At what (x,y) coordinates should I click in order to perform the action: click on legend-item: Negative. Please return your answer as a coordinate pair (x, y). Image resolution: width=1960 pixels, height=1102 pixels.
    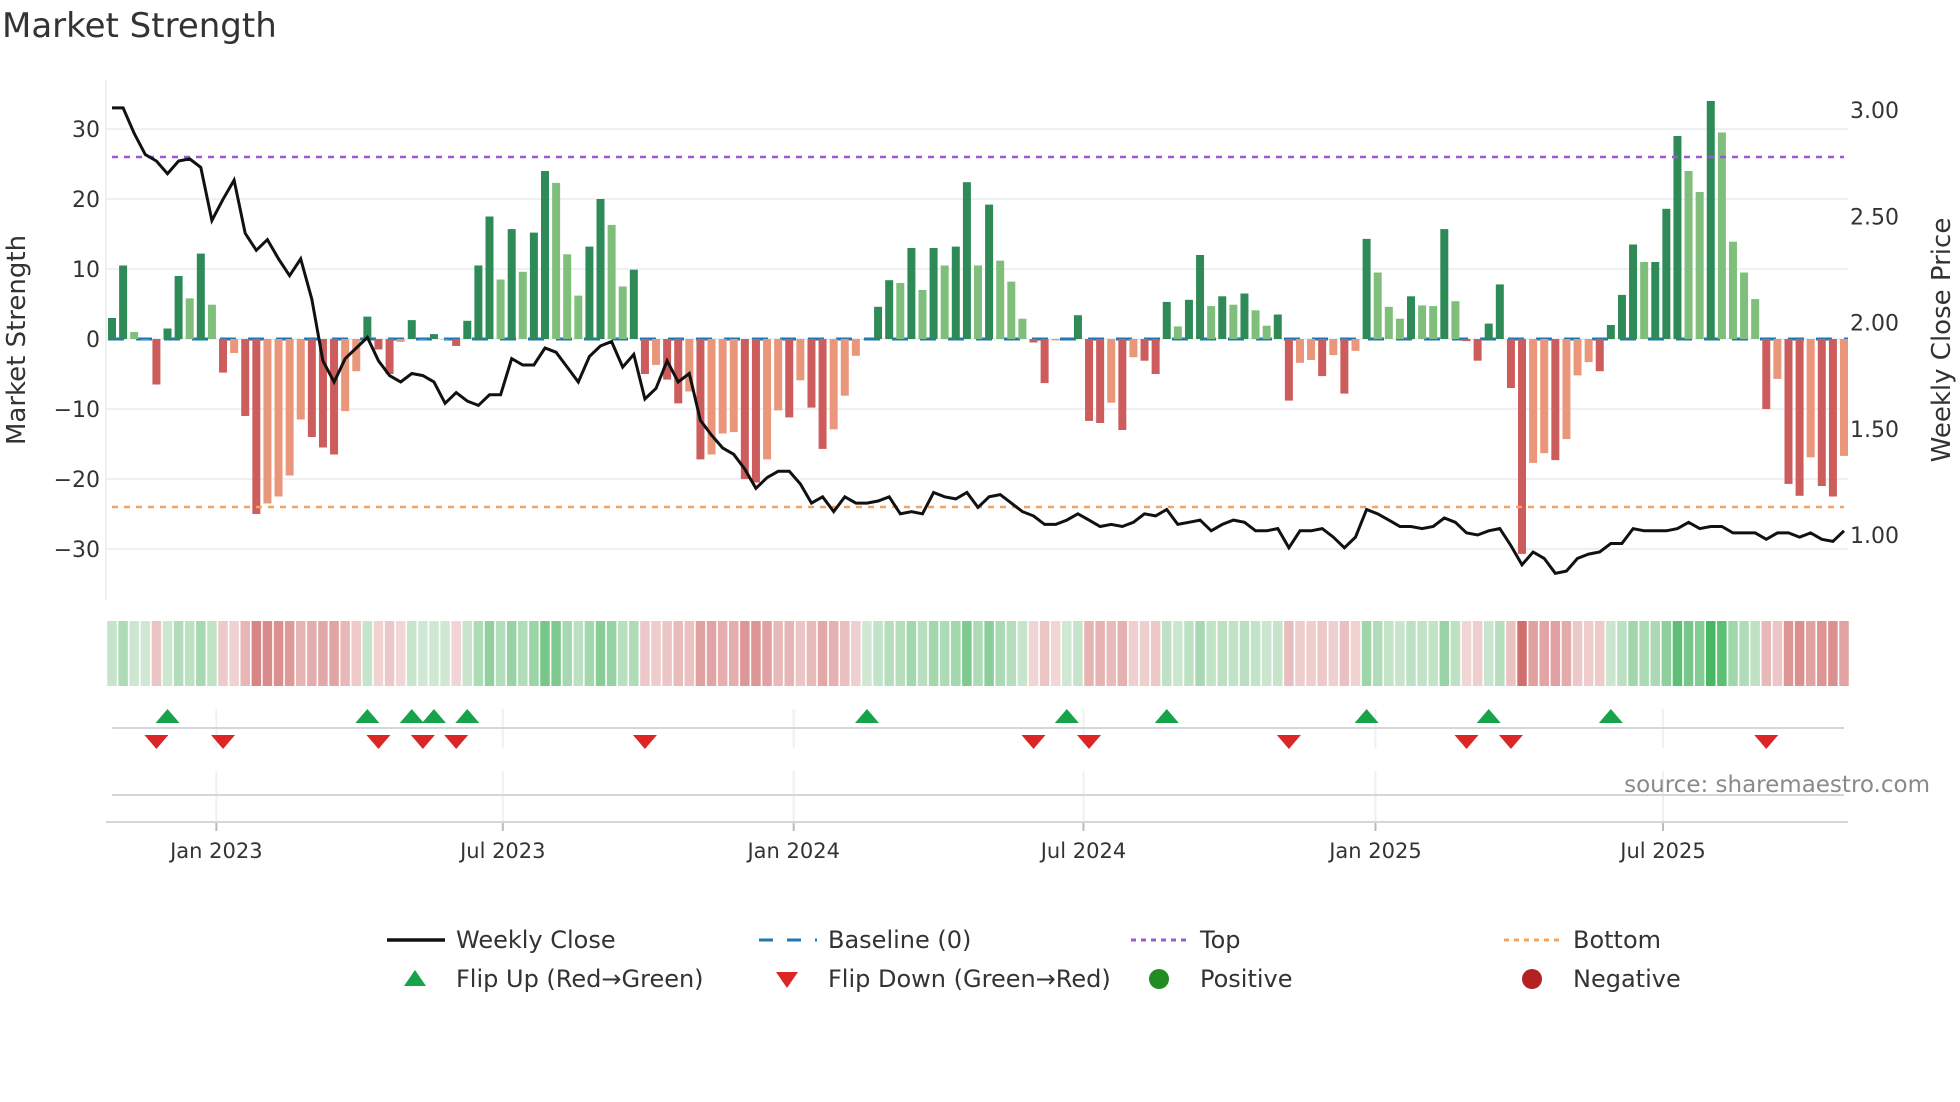
    Looking at the image, I should click on (1601, 979).